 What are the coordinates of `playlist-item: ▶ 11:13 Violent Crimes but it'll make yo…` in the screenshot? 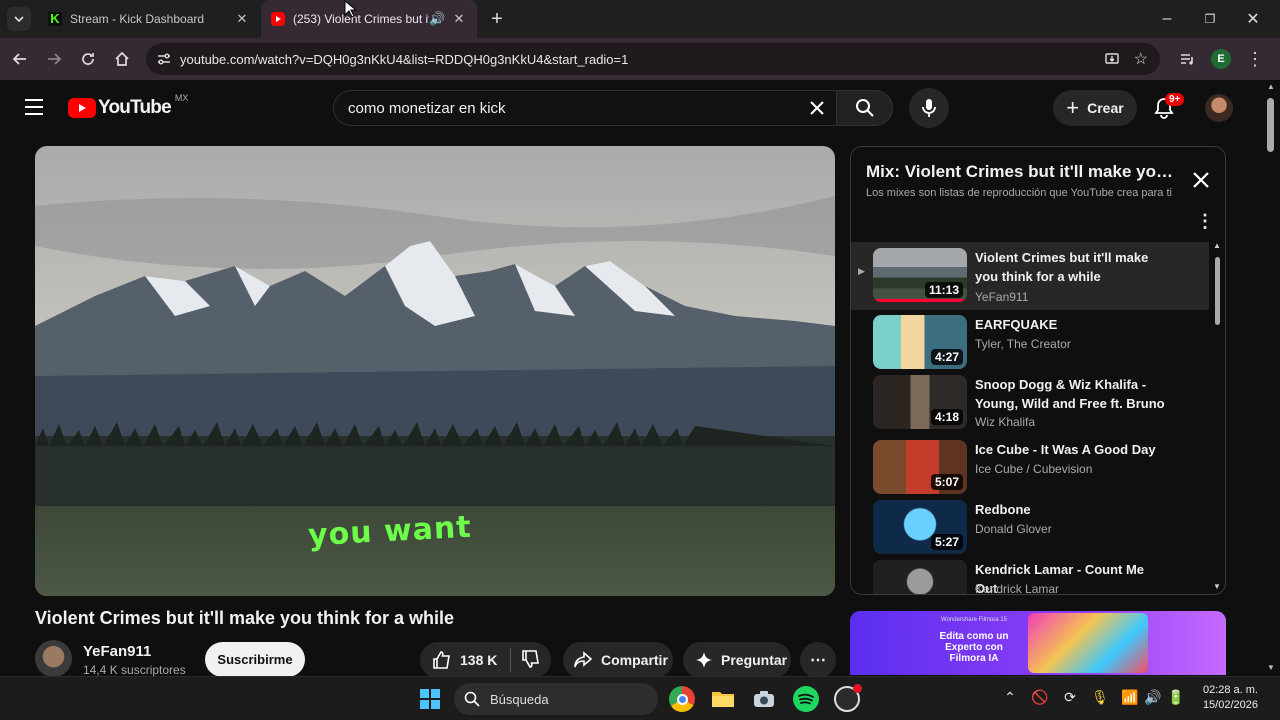 It's located at (1030, 276).